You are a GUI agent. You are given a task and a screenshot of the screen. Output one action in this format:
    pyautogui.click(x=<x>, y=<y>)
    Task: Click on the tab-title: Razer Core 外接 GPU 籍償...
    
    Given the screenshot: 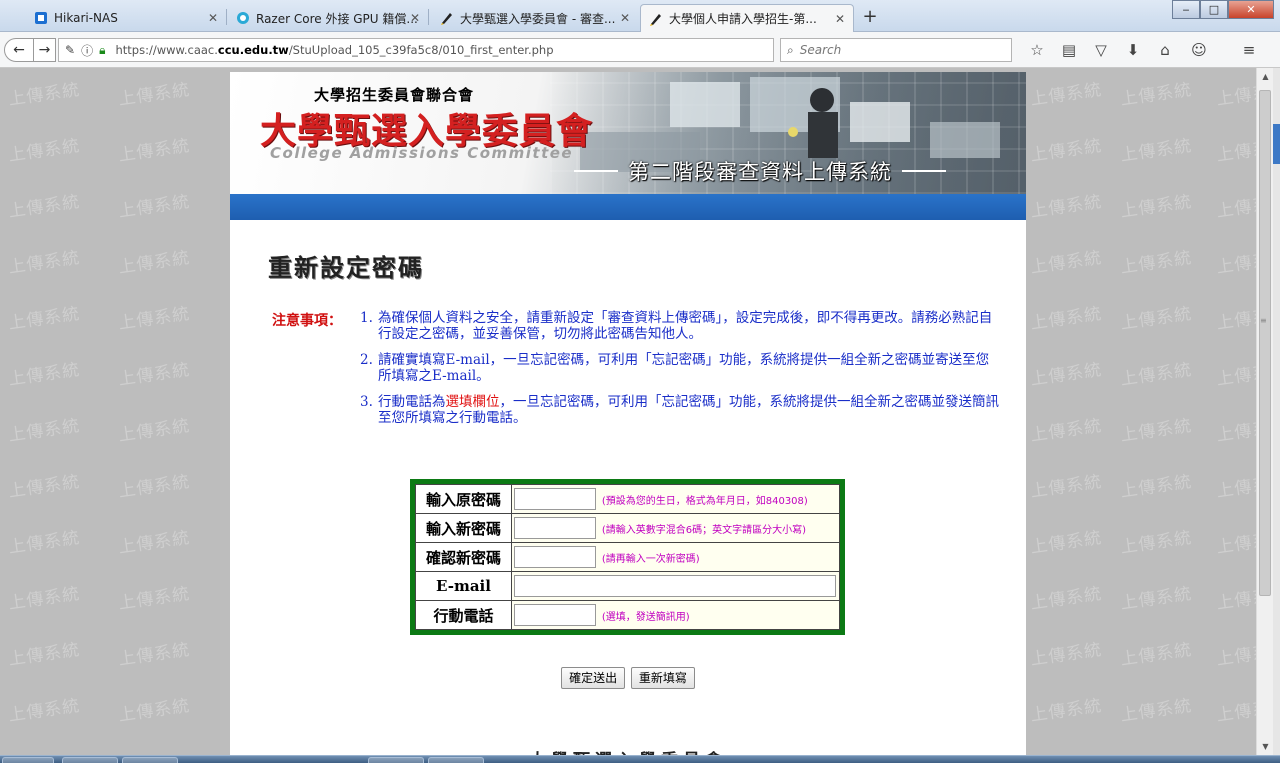 What is the action you would take?
    pyautogui.click(x=337, y=18)
    